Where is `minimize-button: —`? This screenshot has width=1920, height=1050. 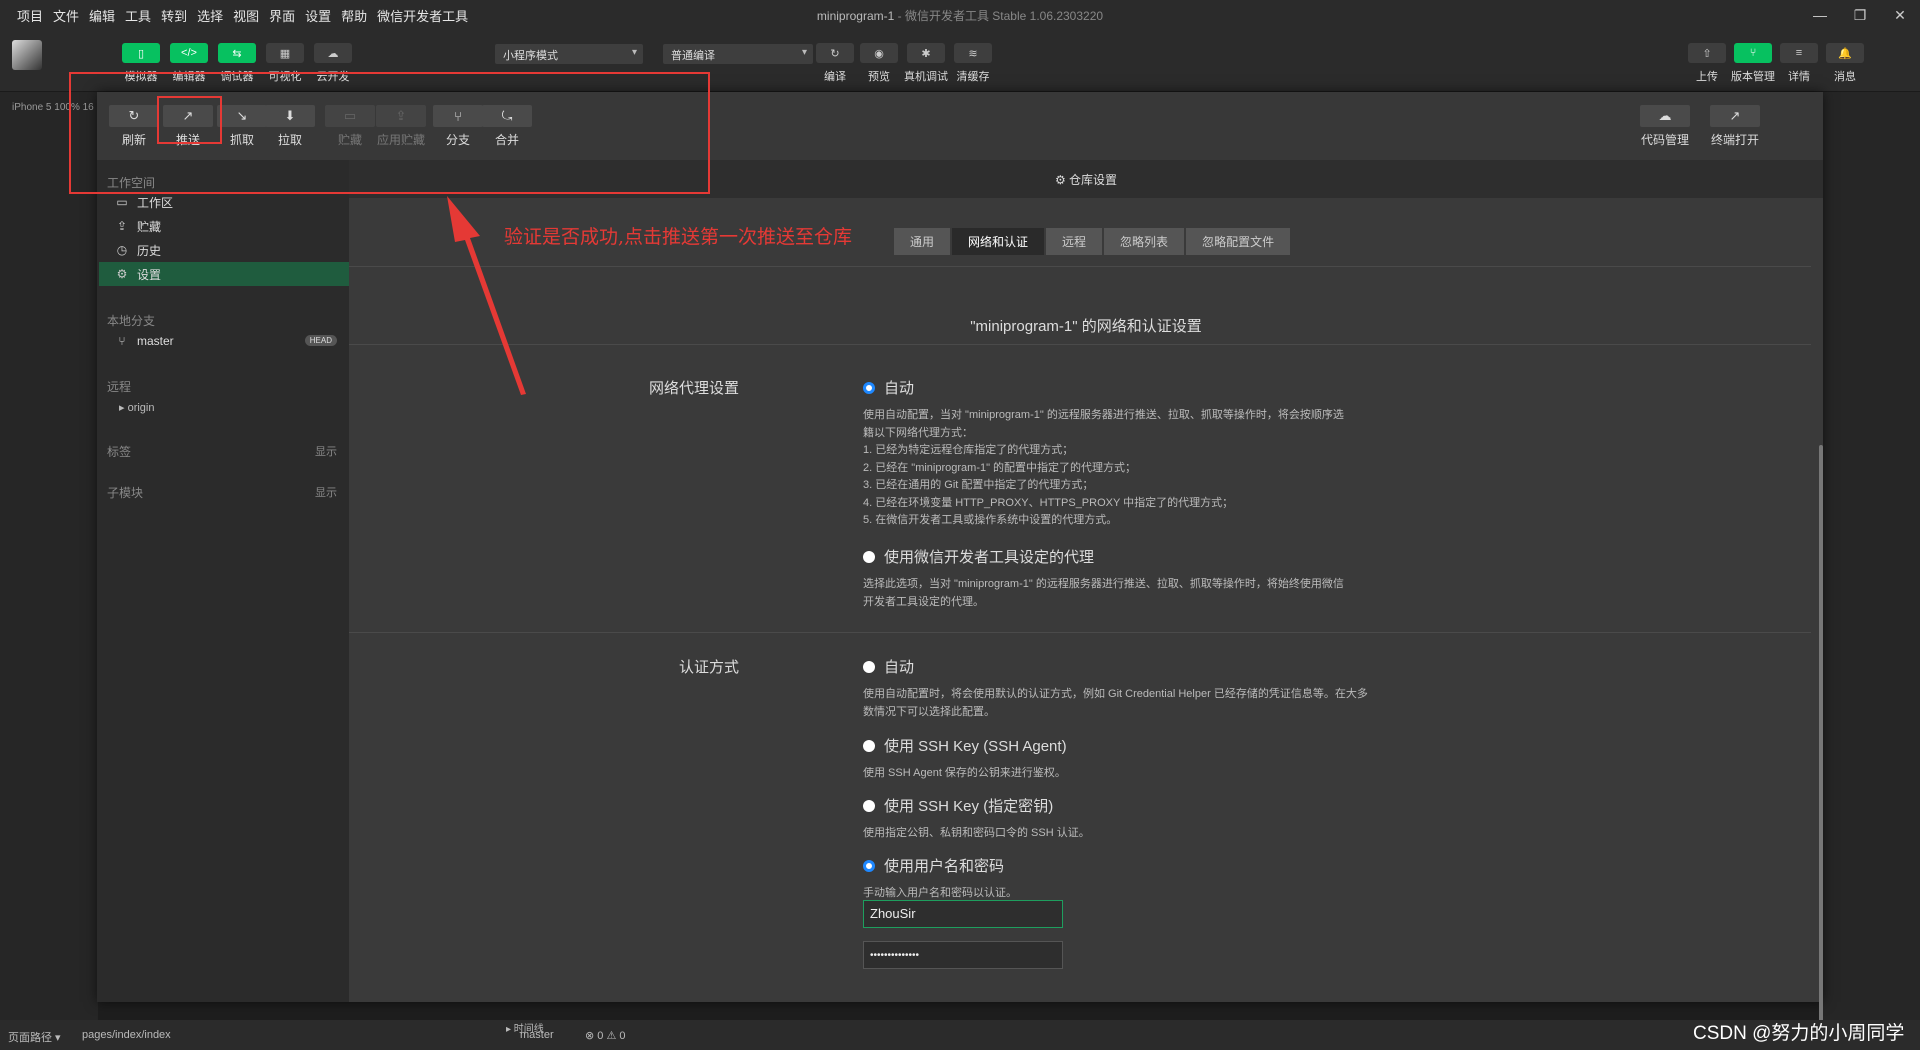 minimize-button: — is located at coordinates (1820, 15).